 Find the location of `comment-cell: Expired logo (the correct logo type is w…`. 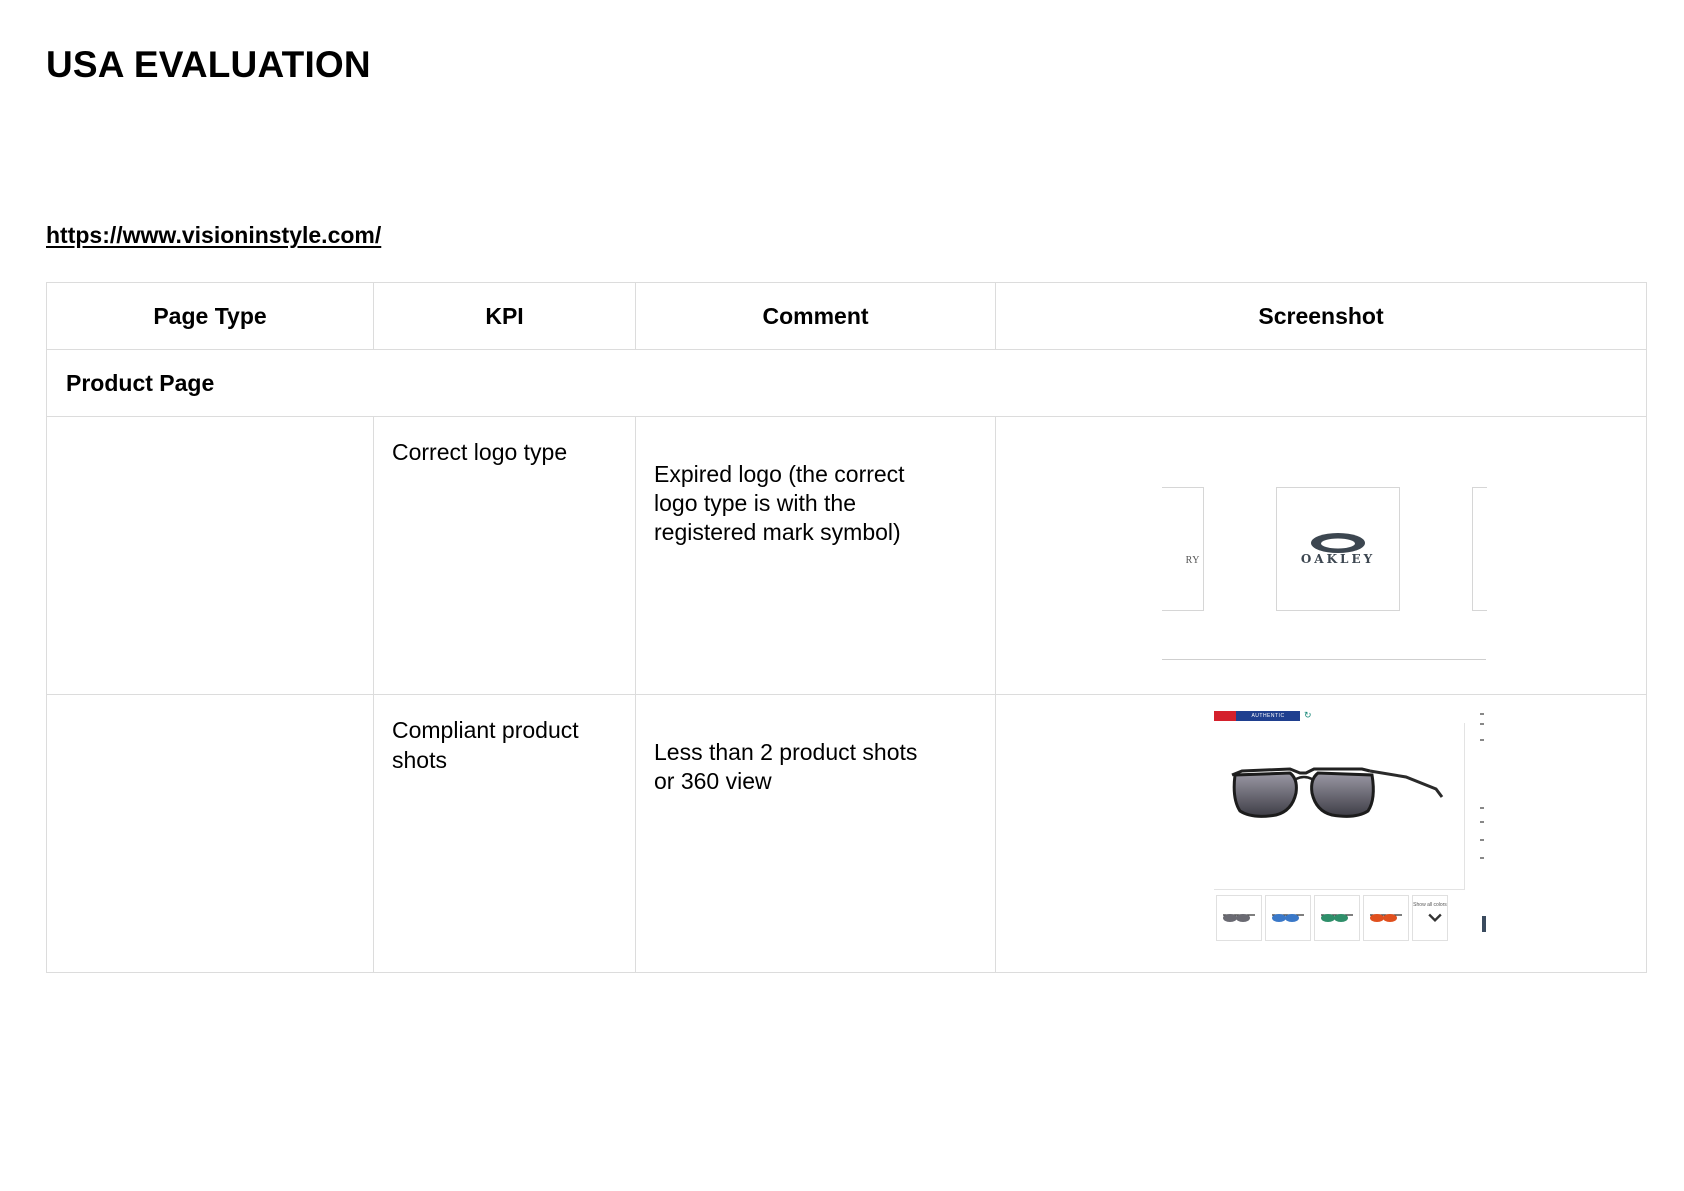

comment-cell: Expired logo (the correct logo type is w… is located at coordinates (815, 555).